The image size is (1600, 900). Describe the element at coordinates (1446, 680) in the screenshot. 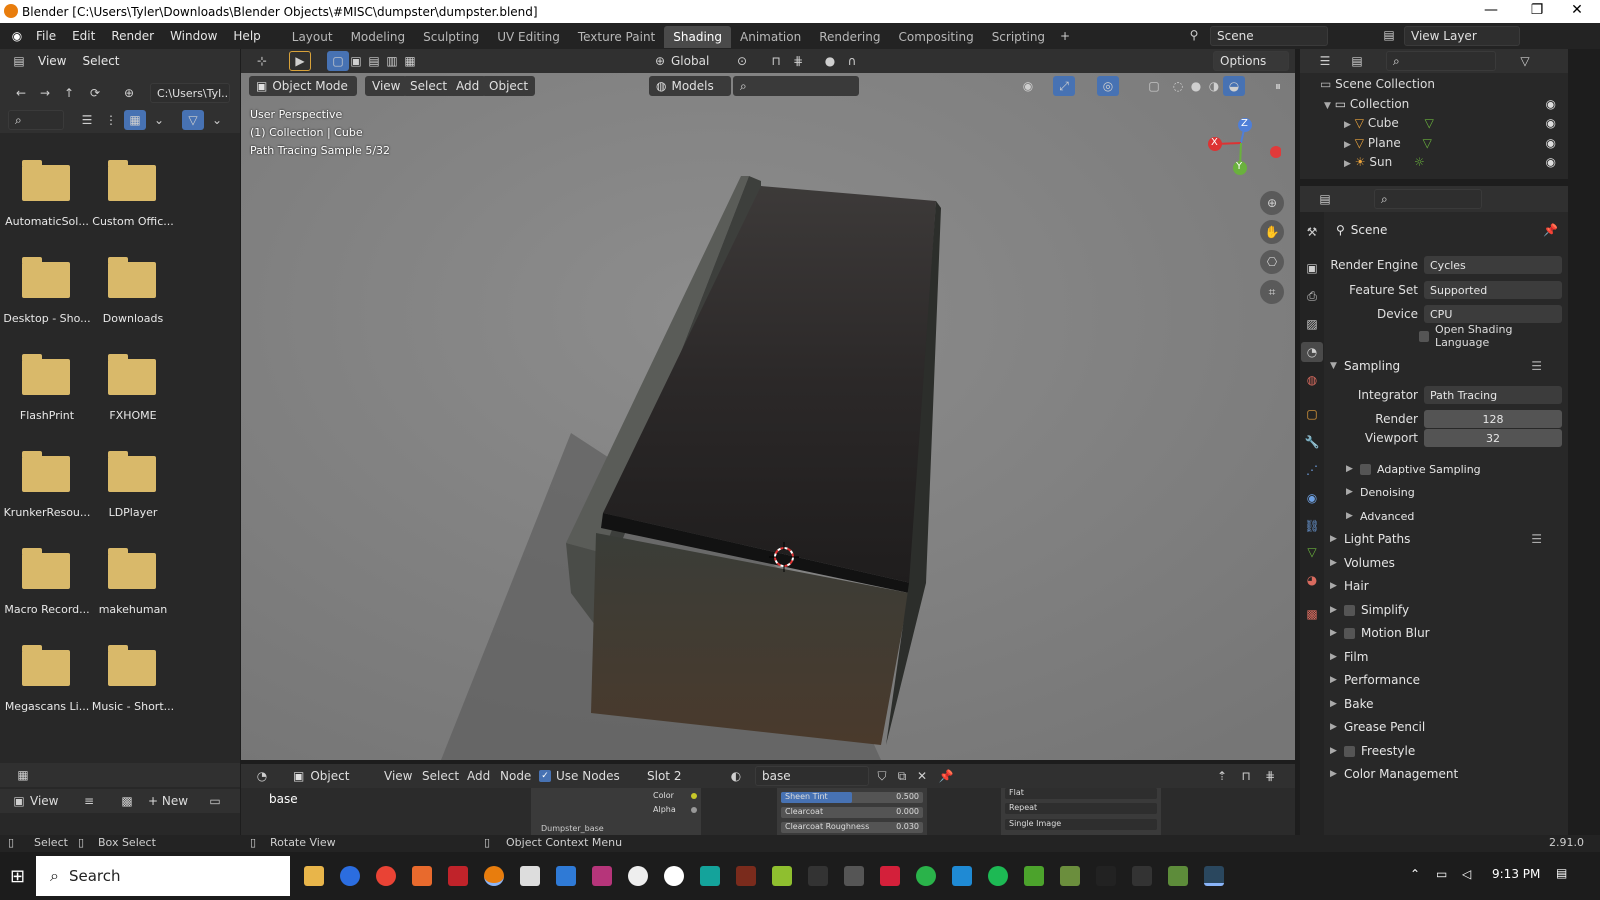

I see `performance-section: ▶ Performance` at that location.